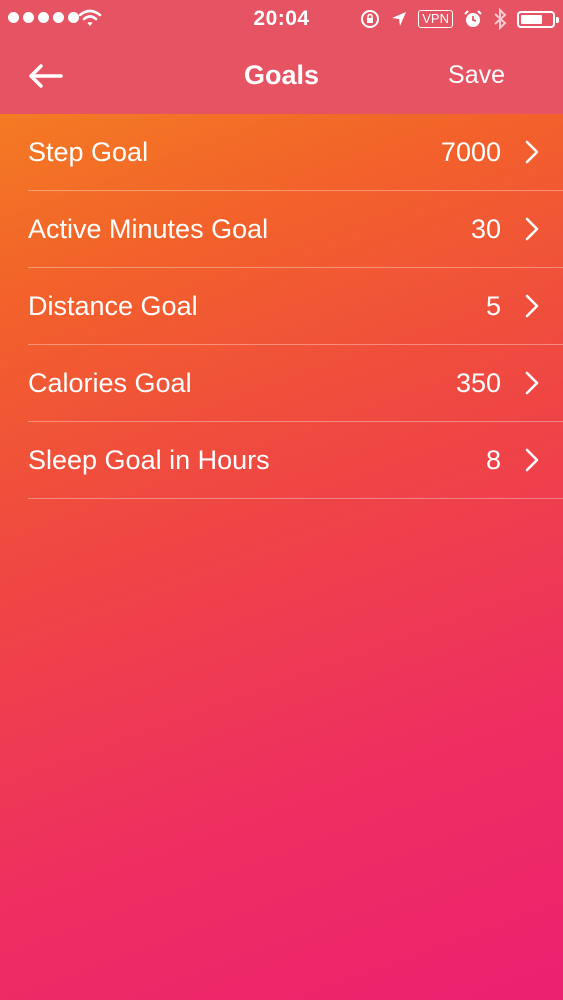 Image resolution: width=563 pixels, height=1000 pixels. Describe the element at coordinates (281, 19) in the screenshot. I see `status-bar: 20:04 VPN` at that location.